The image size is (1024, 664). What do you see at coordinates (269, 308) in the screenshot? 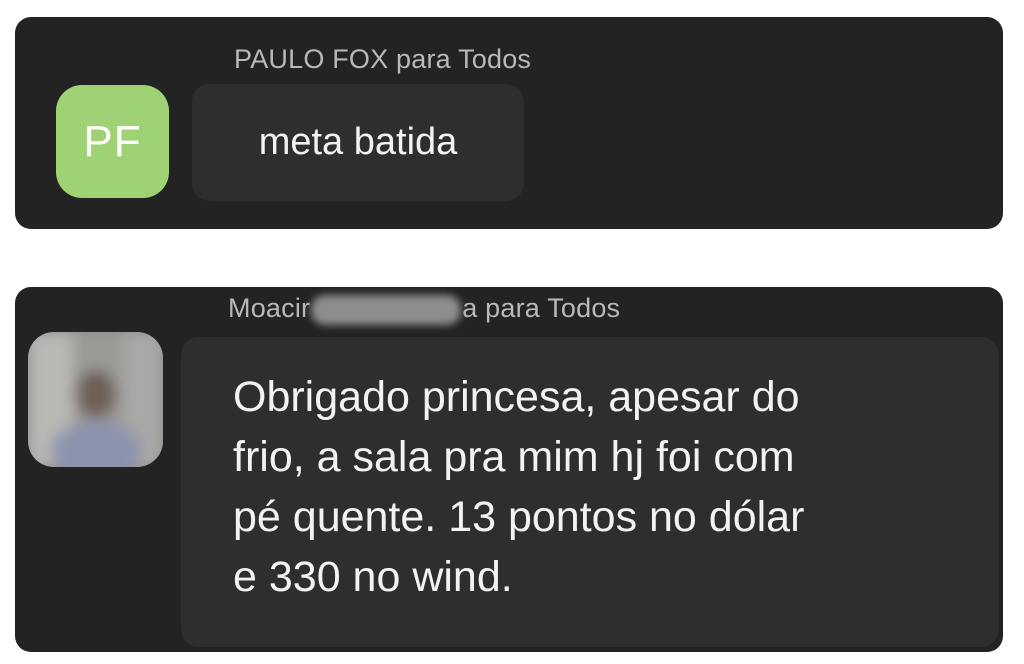
I see `sender-first-name: Moacir` at bounding box center [269, 308].